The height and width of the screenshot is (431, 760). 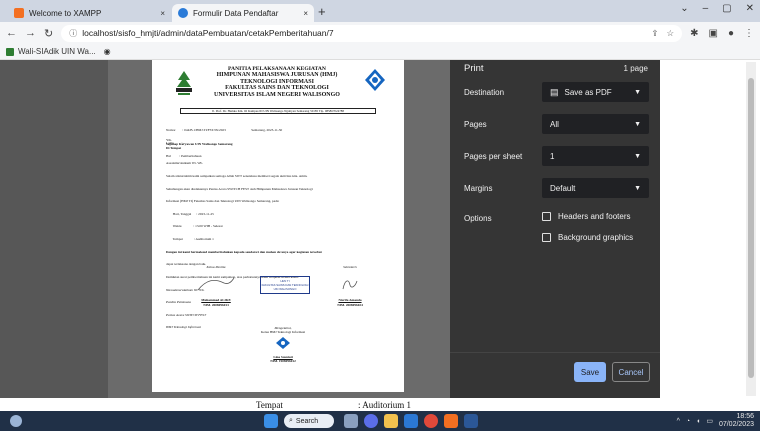 I want to click on body-line: Tempat : Auditorium 1, so click(x=190, y=239).